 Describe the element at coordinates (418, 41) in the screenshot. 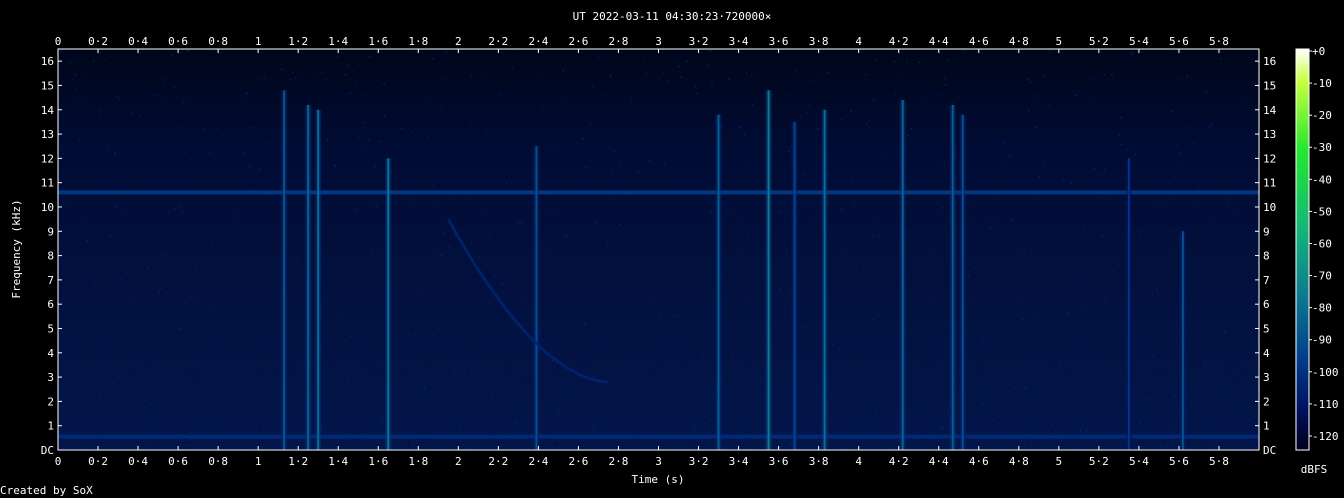

I see `x-tick-label-top: 1·8` at that location.